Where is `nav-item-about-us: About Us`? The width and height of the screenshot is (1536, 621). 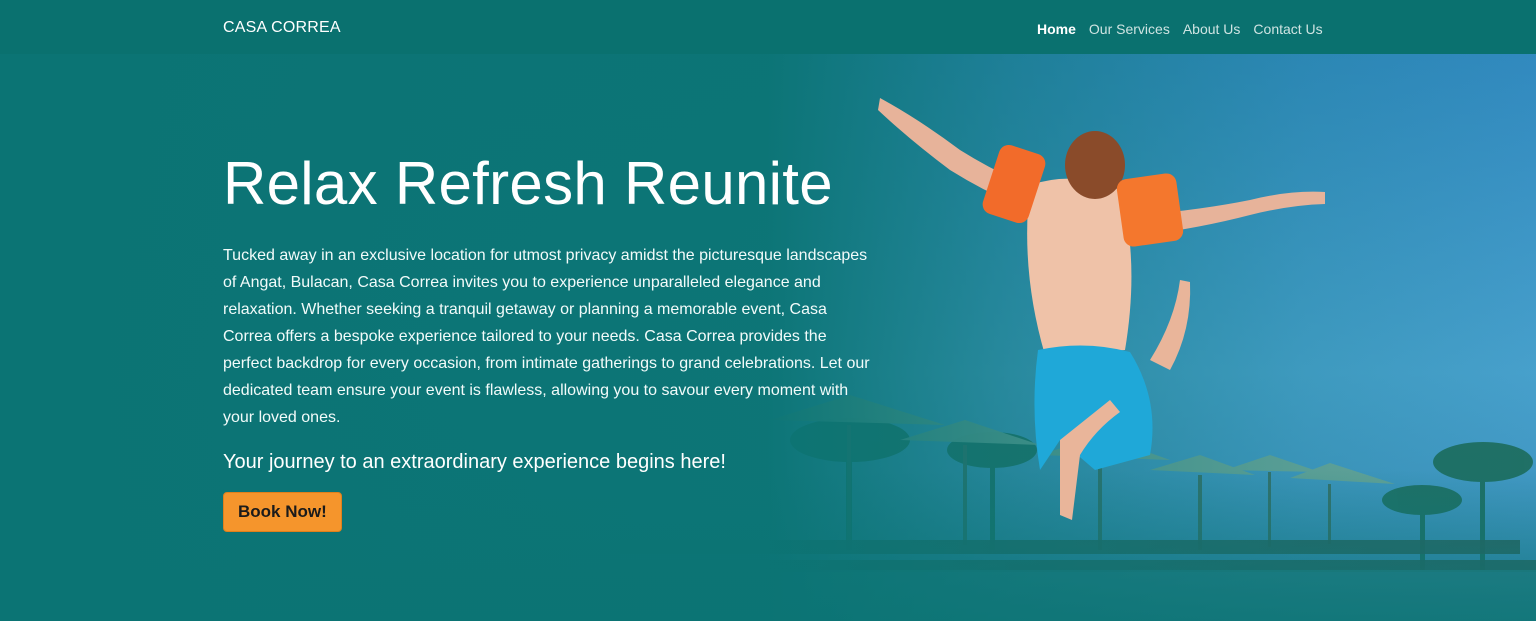
nav-item-about-us: About Us is located at coordinates (1212, 29).